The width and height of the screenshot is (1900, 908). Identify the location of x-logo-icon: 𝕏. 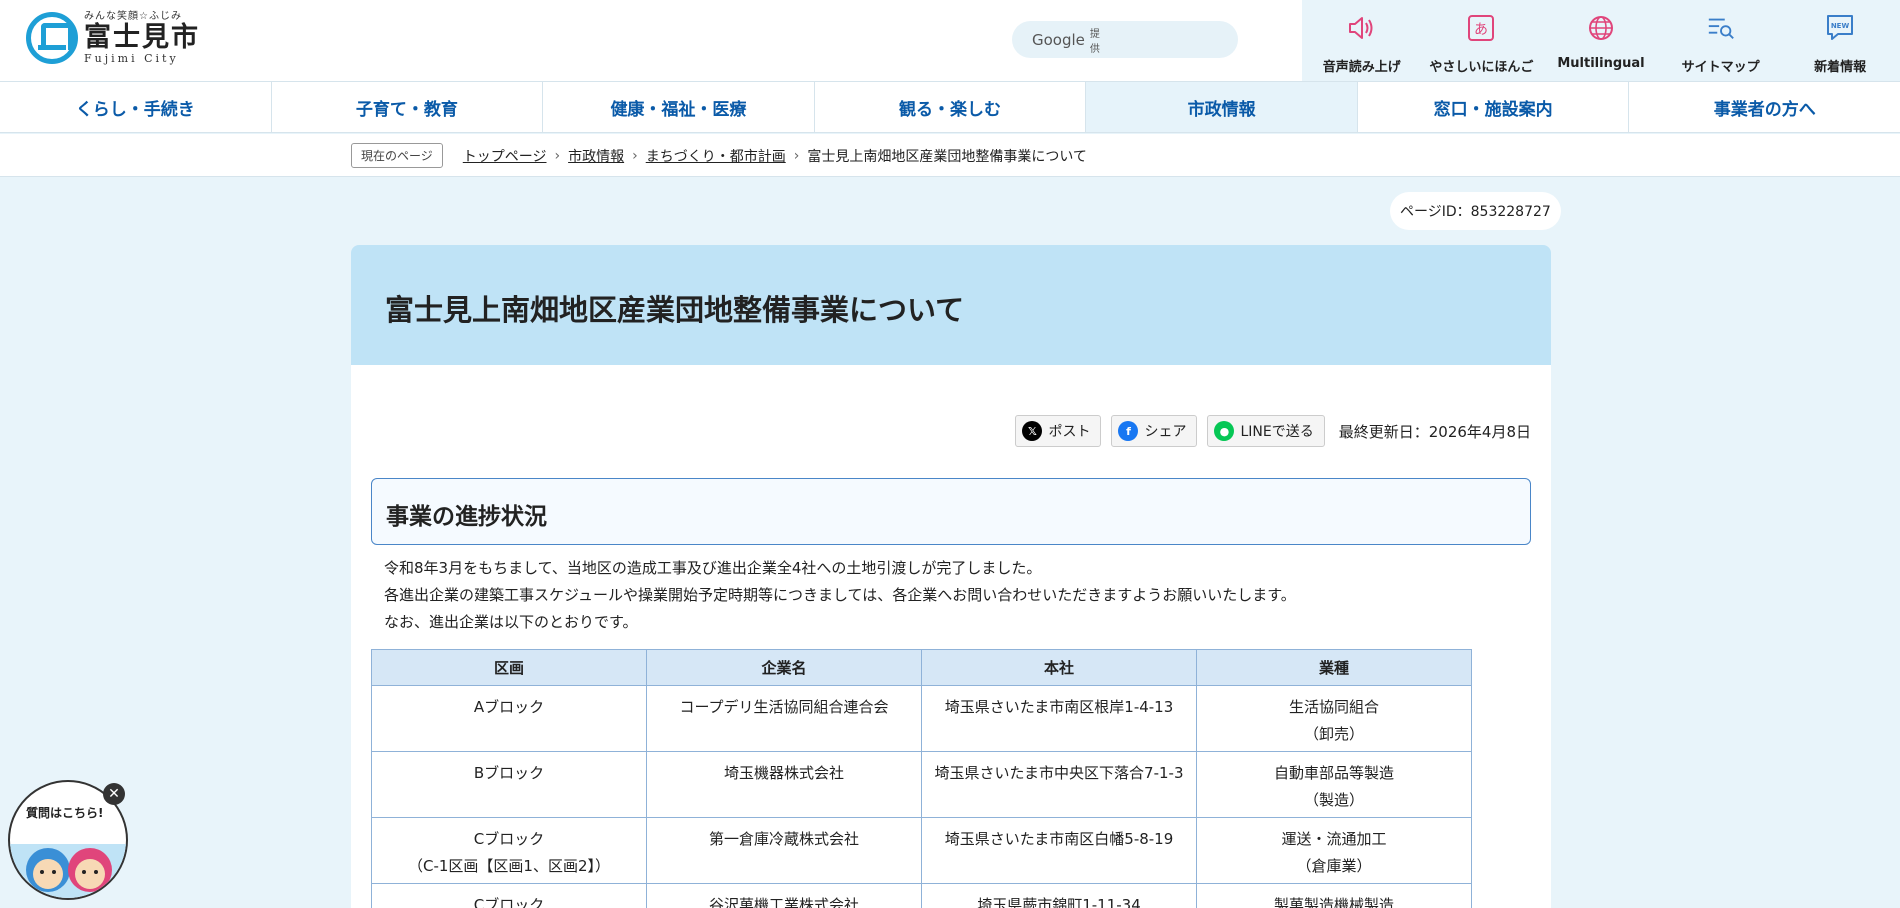
(1032, 431).